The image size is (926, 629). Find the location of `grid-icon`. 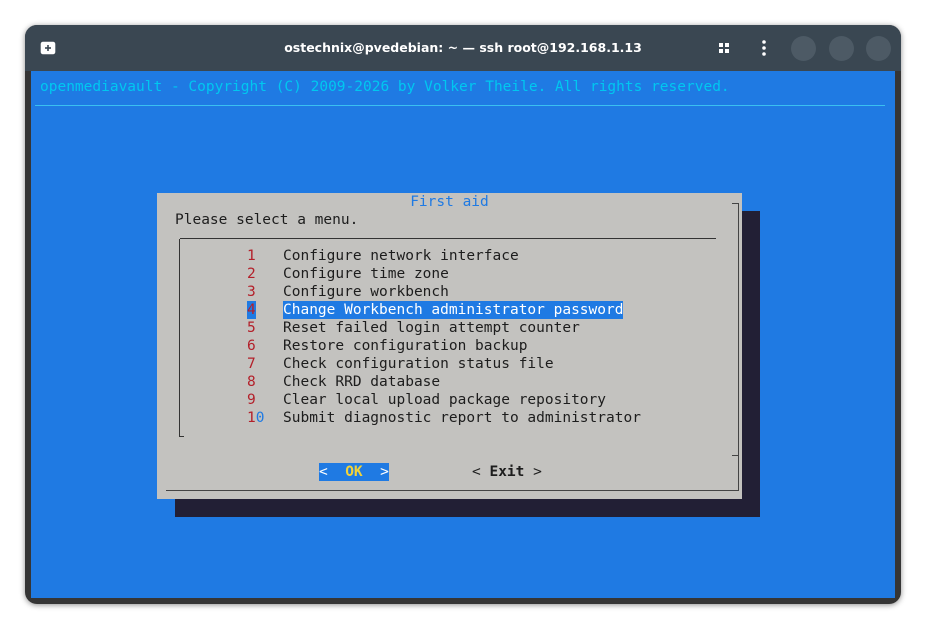

grid-icon is located at coordinates (724, 48).